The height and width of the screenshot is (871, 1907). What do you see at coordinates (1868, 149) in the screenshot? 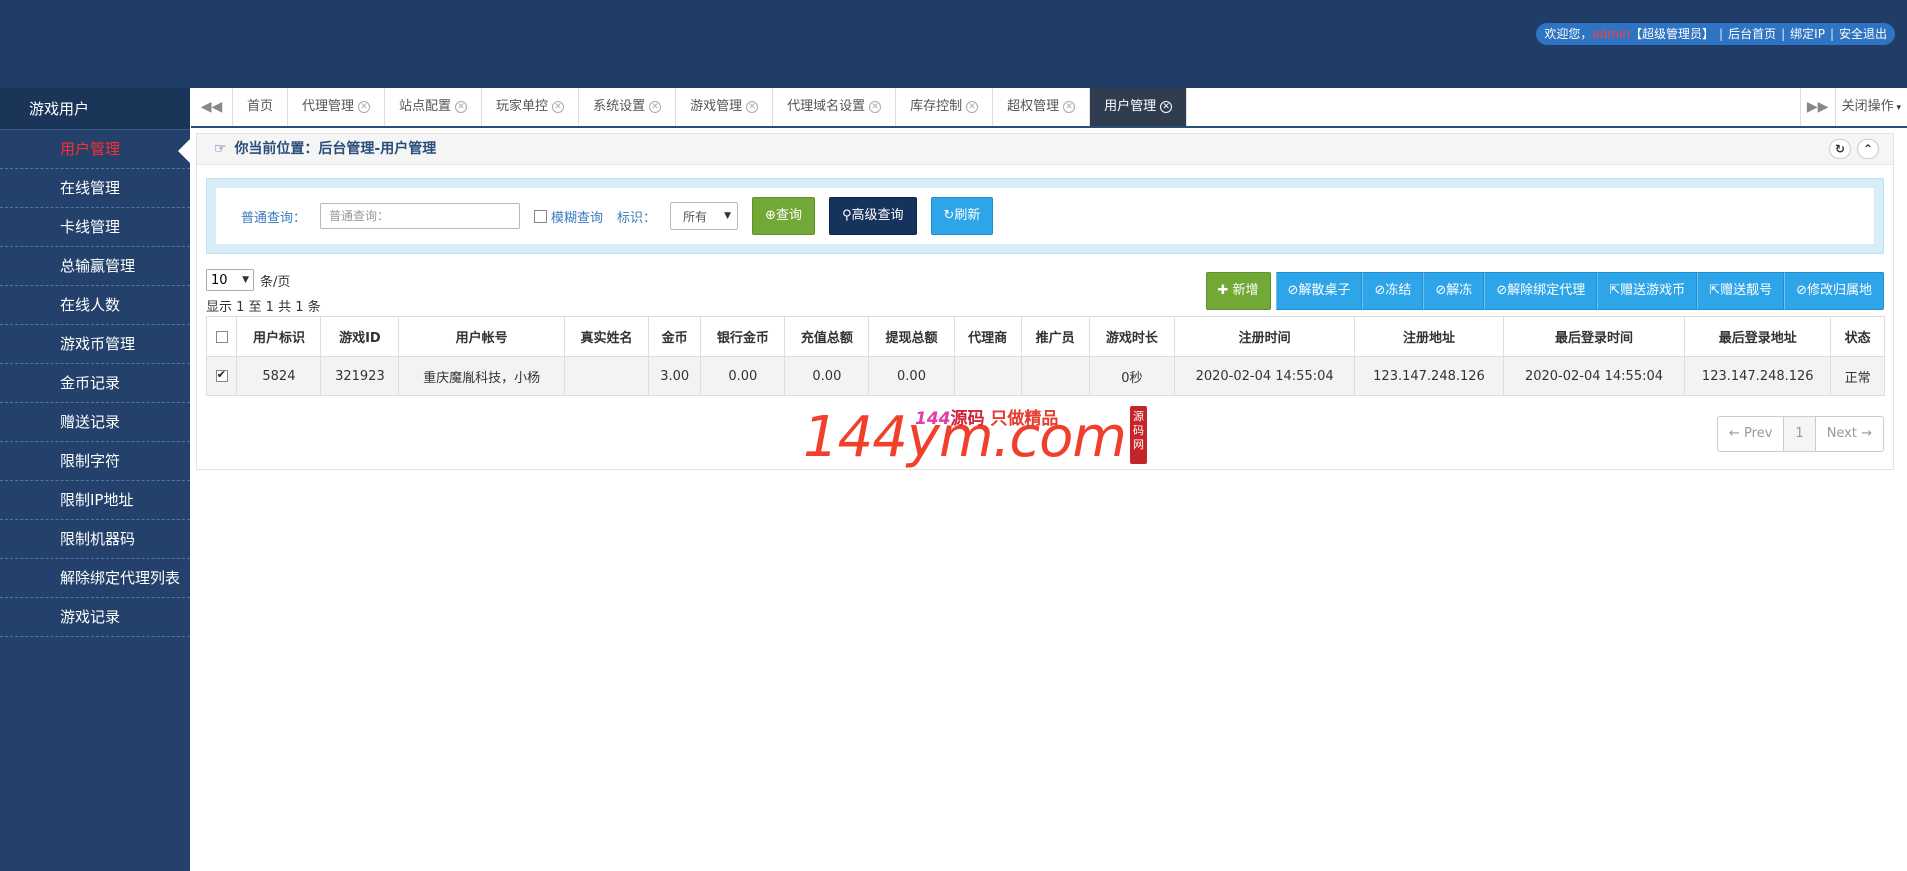
I see `collapse-icon: ⌃` at bounding box center [1868, 149].